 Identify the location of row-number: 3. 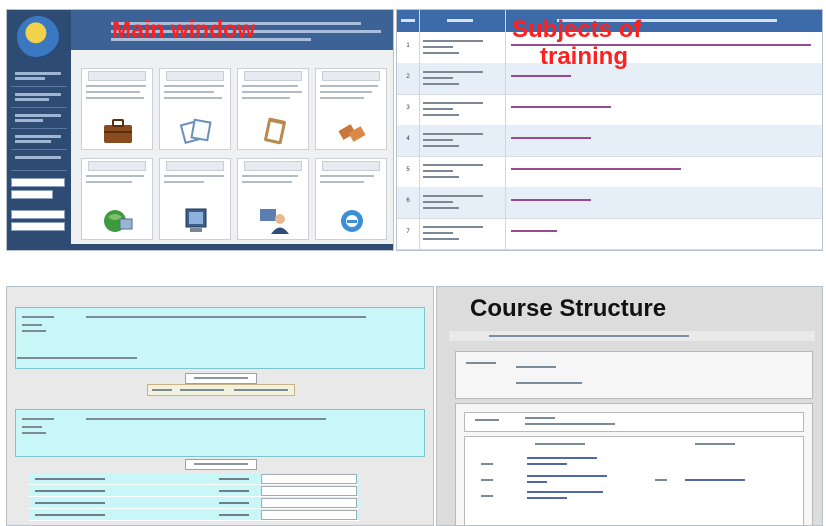
(408, 108).